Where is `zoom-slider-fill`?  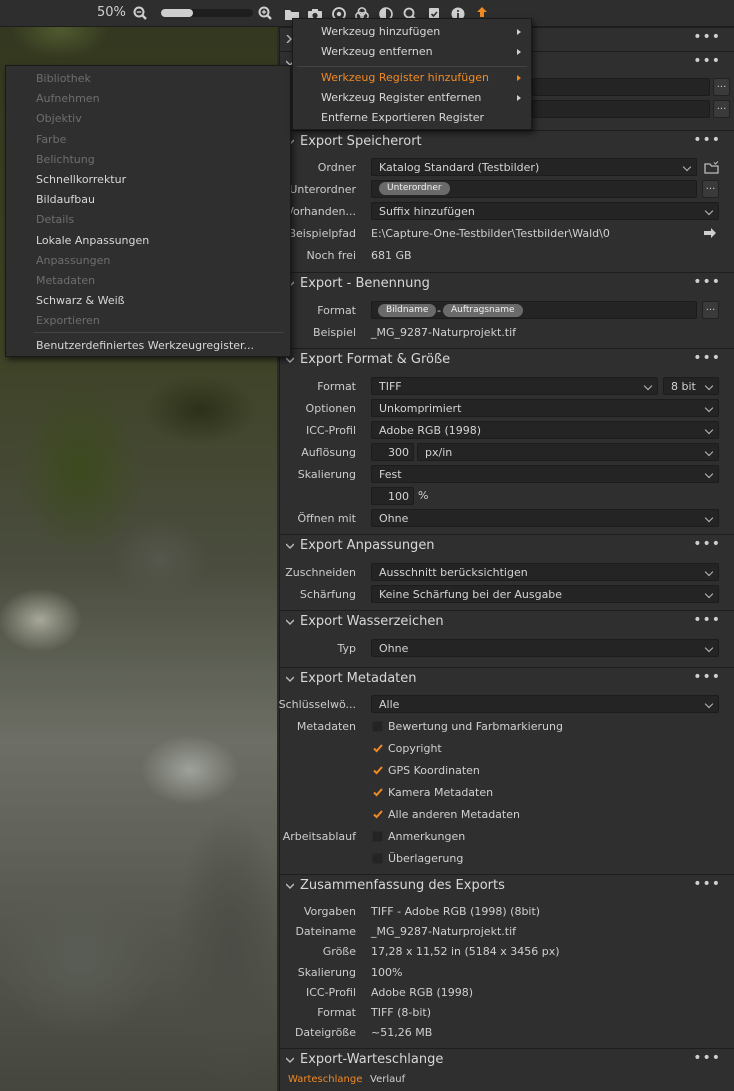 zoom-slider-fill is located at coordinates (177, 13).